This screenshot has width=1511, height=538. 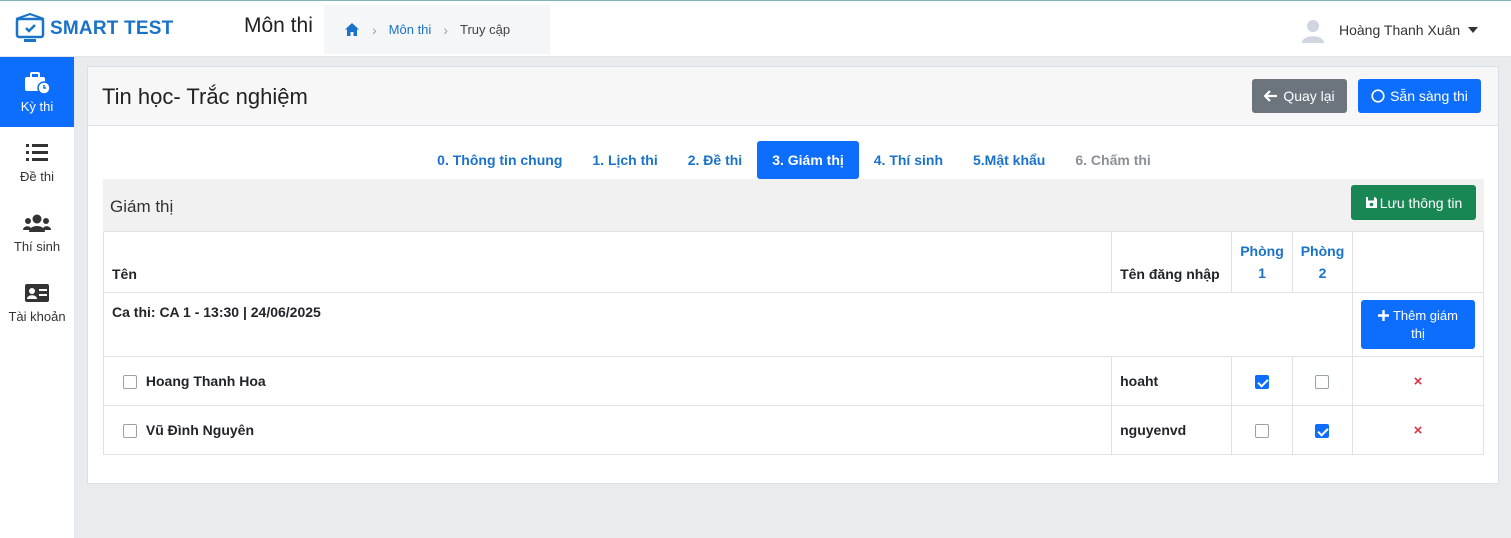 What do you see at coordinates (1425, 315) in the screenshot?
I see `add-proctor-label: Thêm giám` at bounding box center [1425, 315].